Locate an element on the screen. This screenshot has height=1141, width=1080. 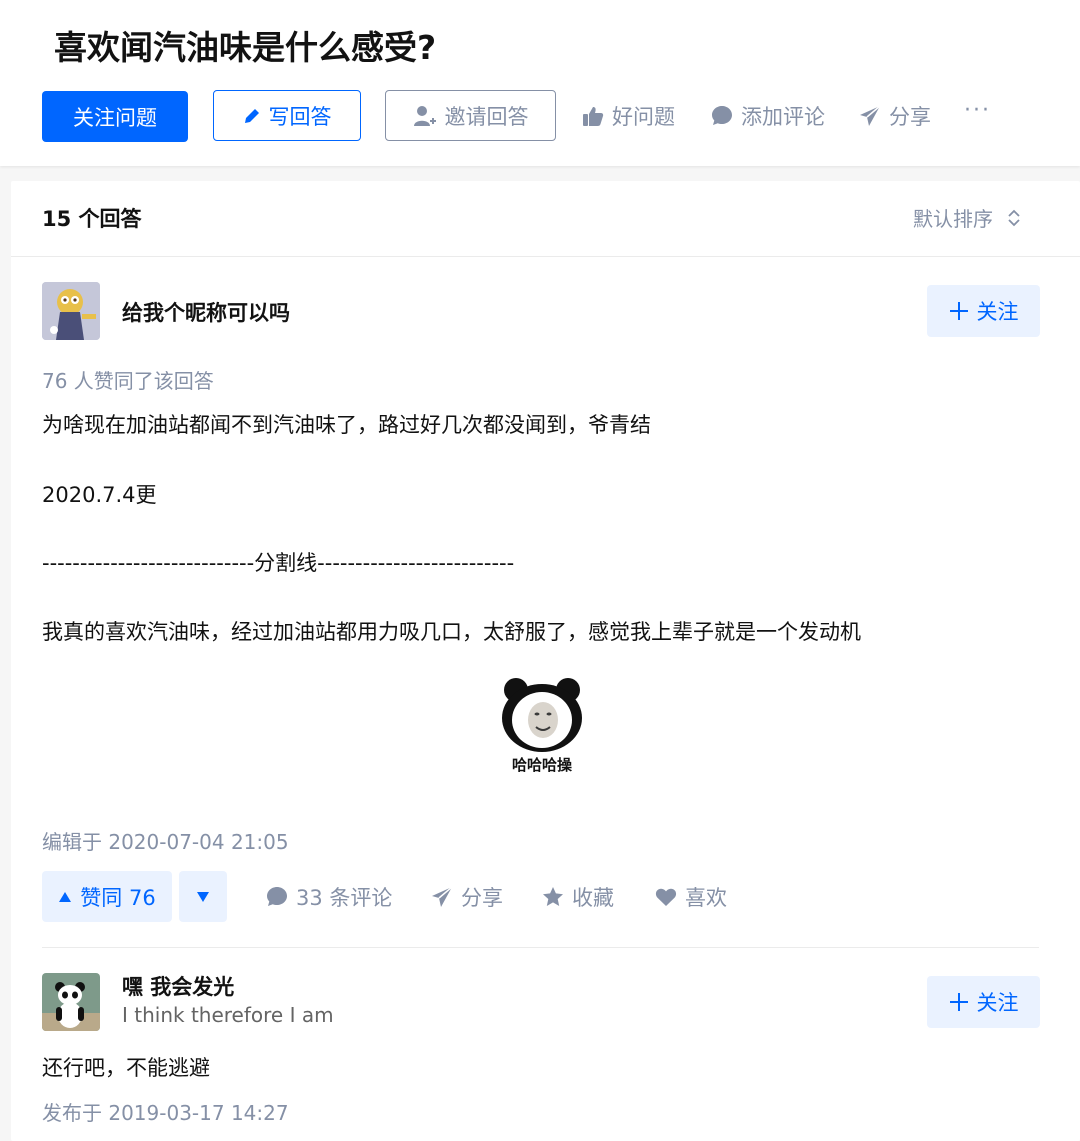
collect-label: 收藏 is located at coordinates (593, 898).